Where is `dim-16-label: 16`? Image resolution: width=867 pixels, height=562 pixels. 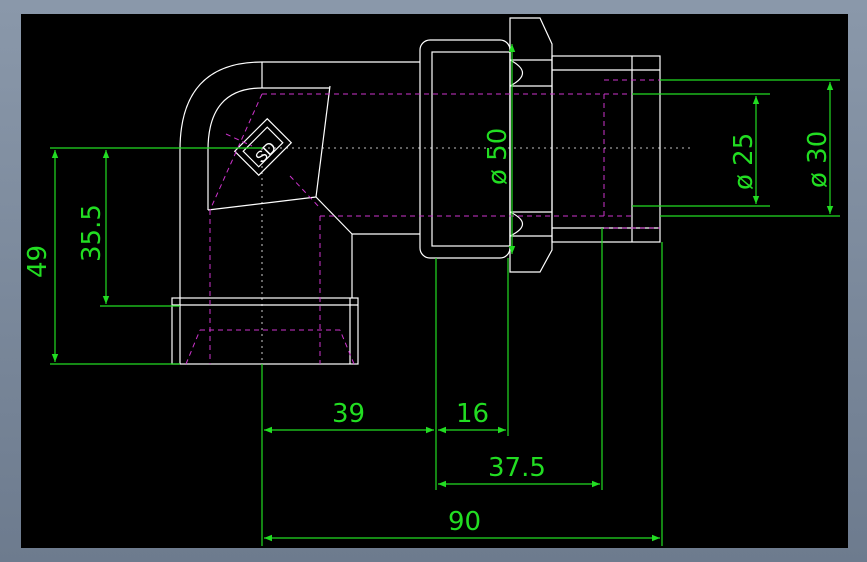 dim-16-label: 16 is located at coordinates (472, 414).